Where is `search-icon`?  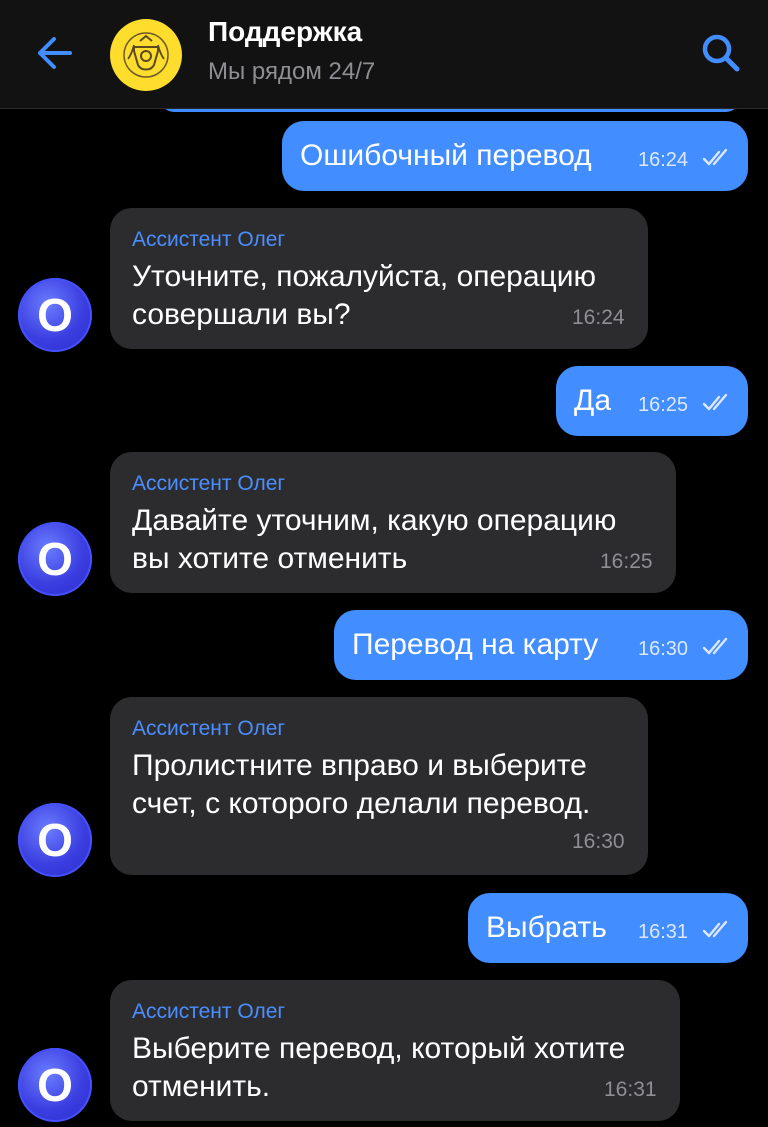 search-icon is located at coordinates (721, 53).